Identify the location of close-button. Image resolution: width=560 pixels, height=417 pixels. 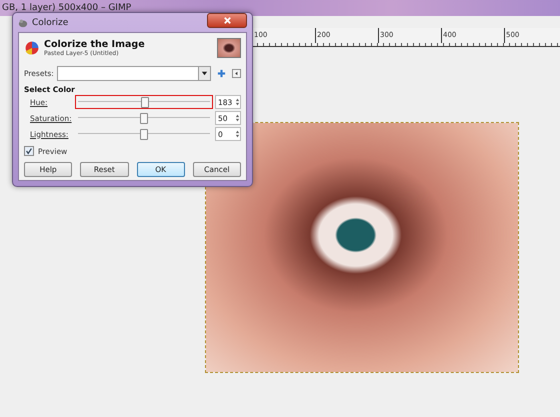
(227, 20).